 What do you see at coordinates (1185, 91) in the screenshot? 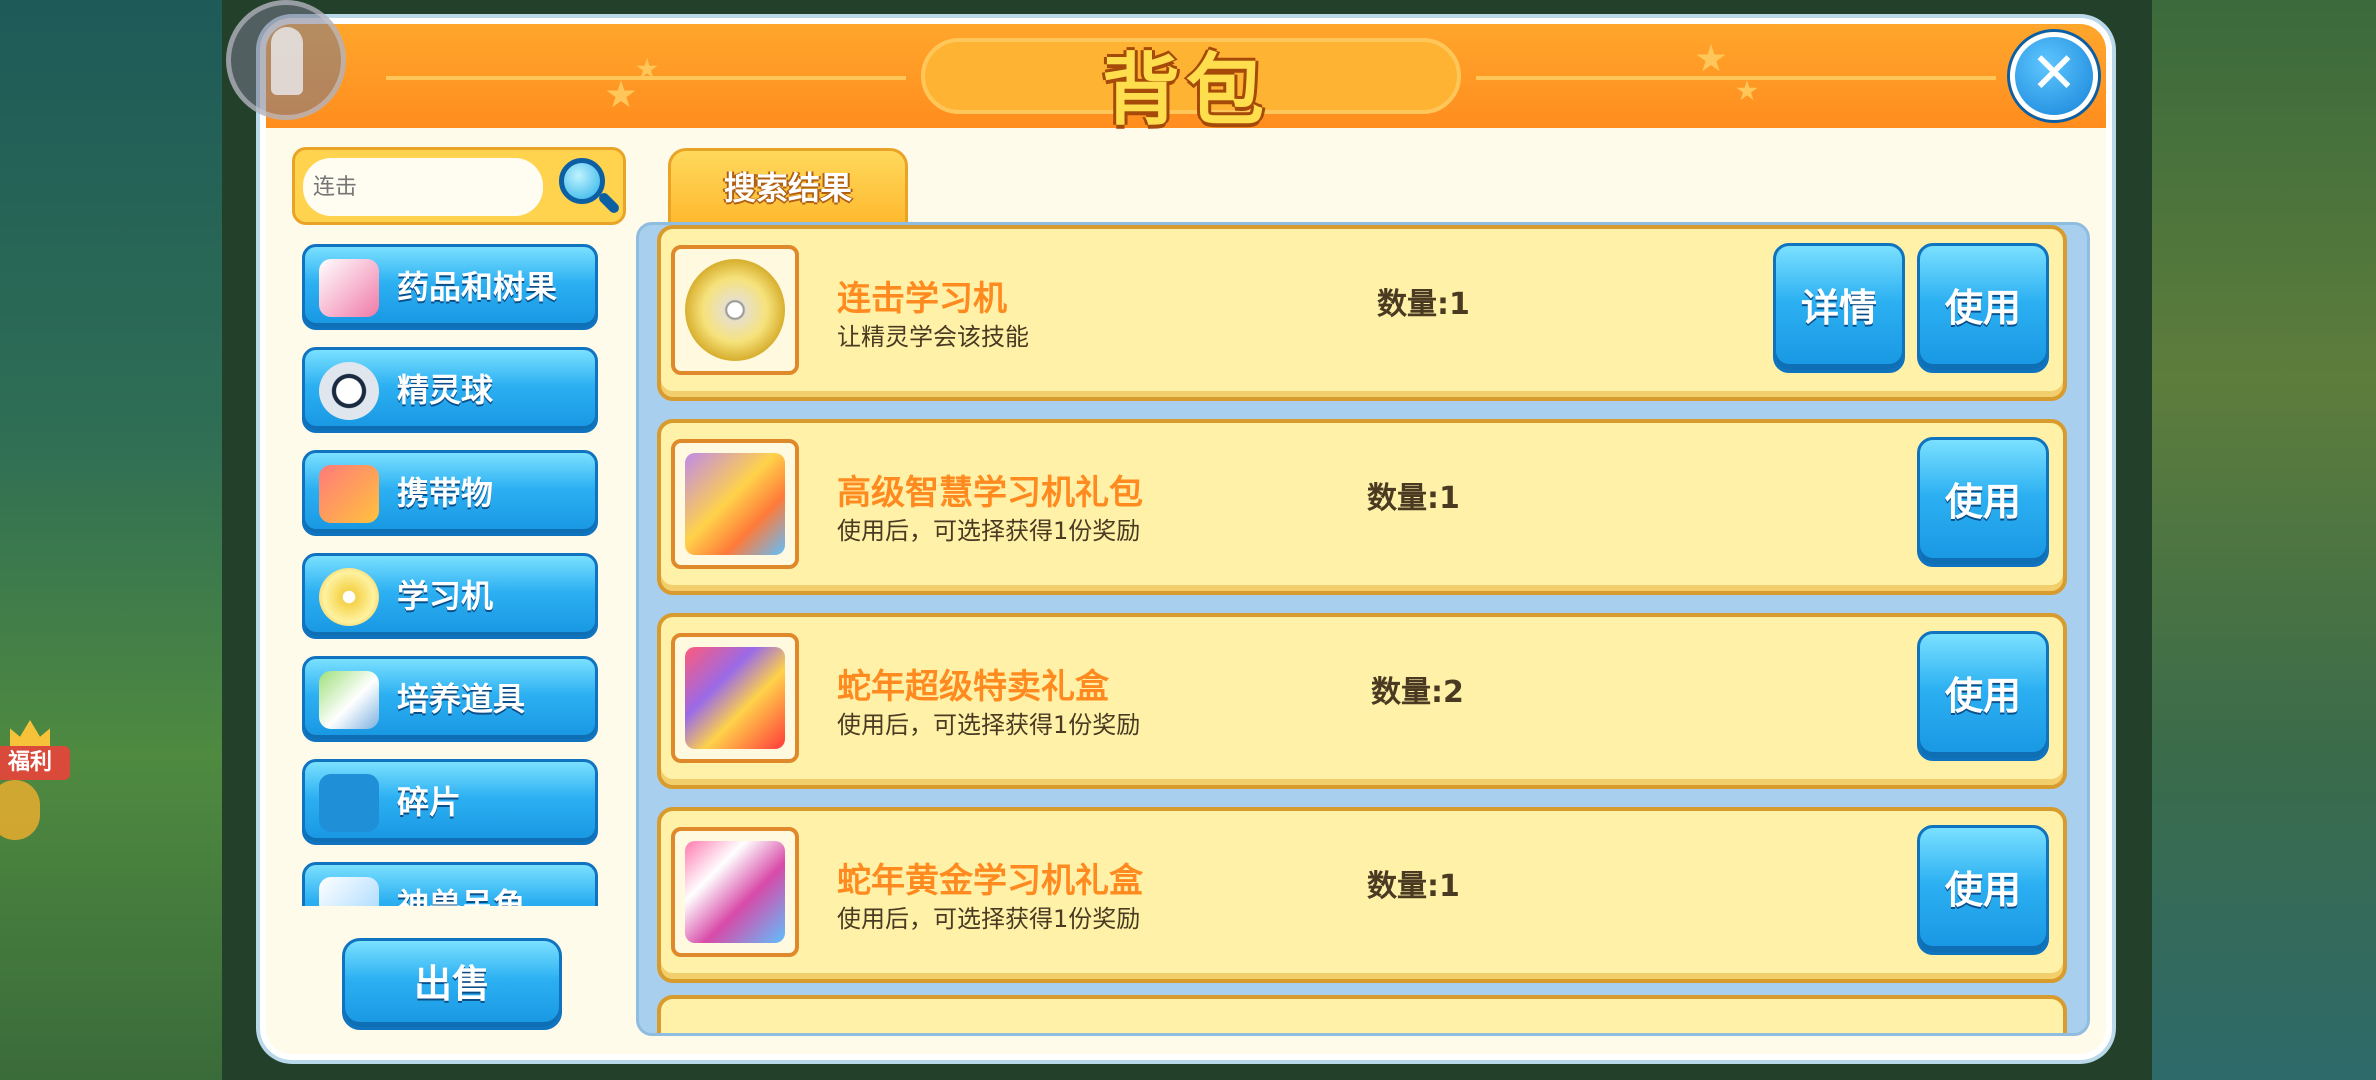
I see `panel-title: 背包` at bounding box center [1185, 91].